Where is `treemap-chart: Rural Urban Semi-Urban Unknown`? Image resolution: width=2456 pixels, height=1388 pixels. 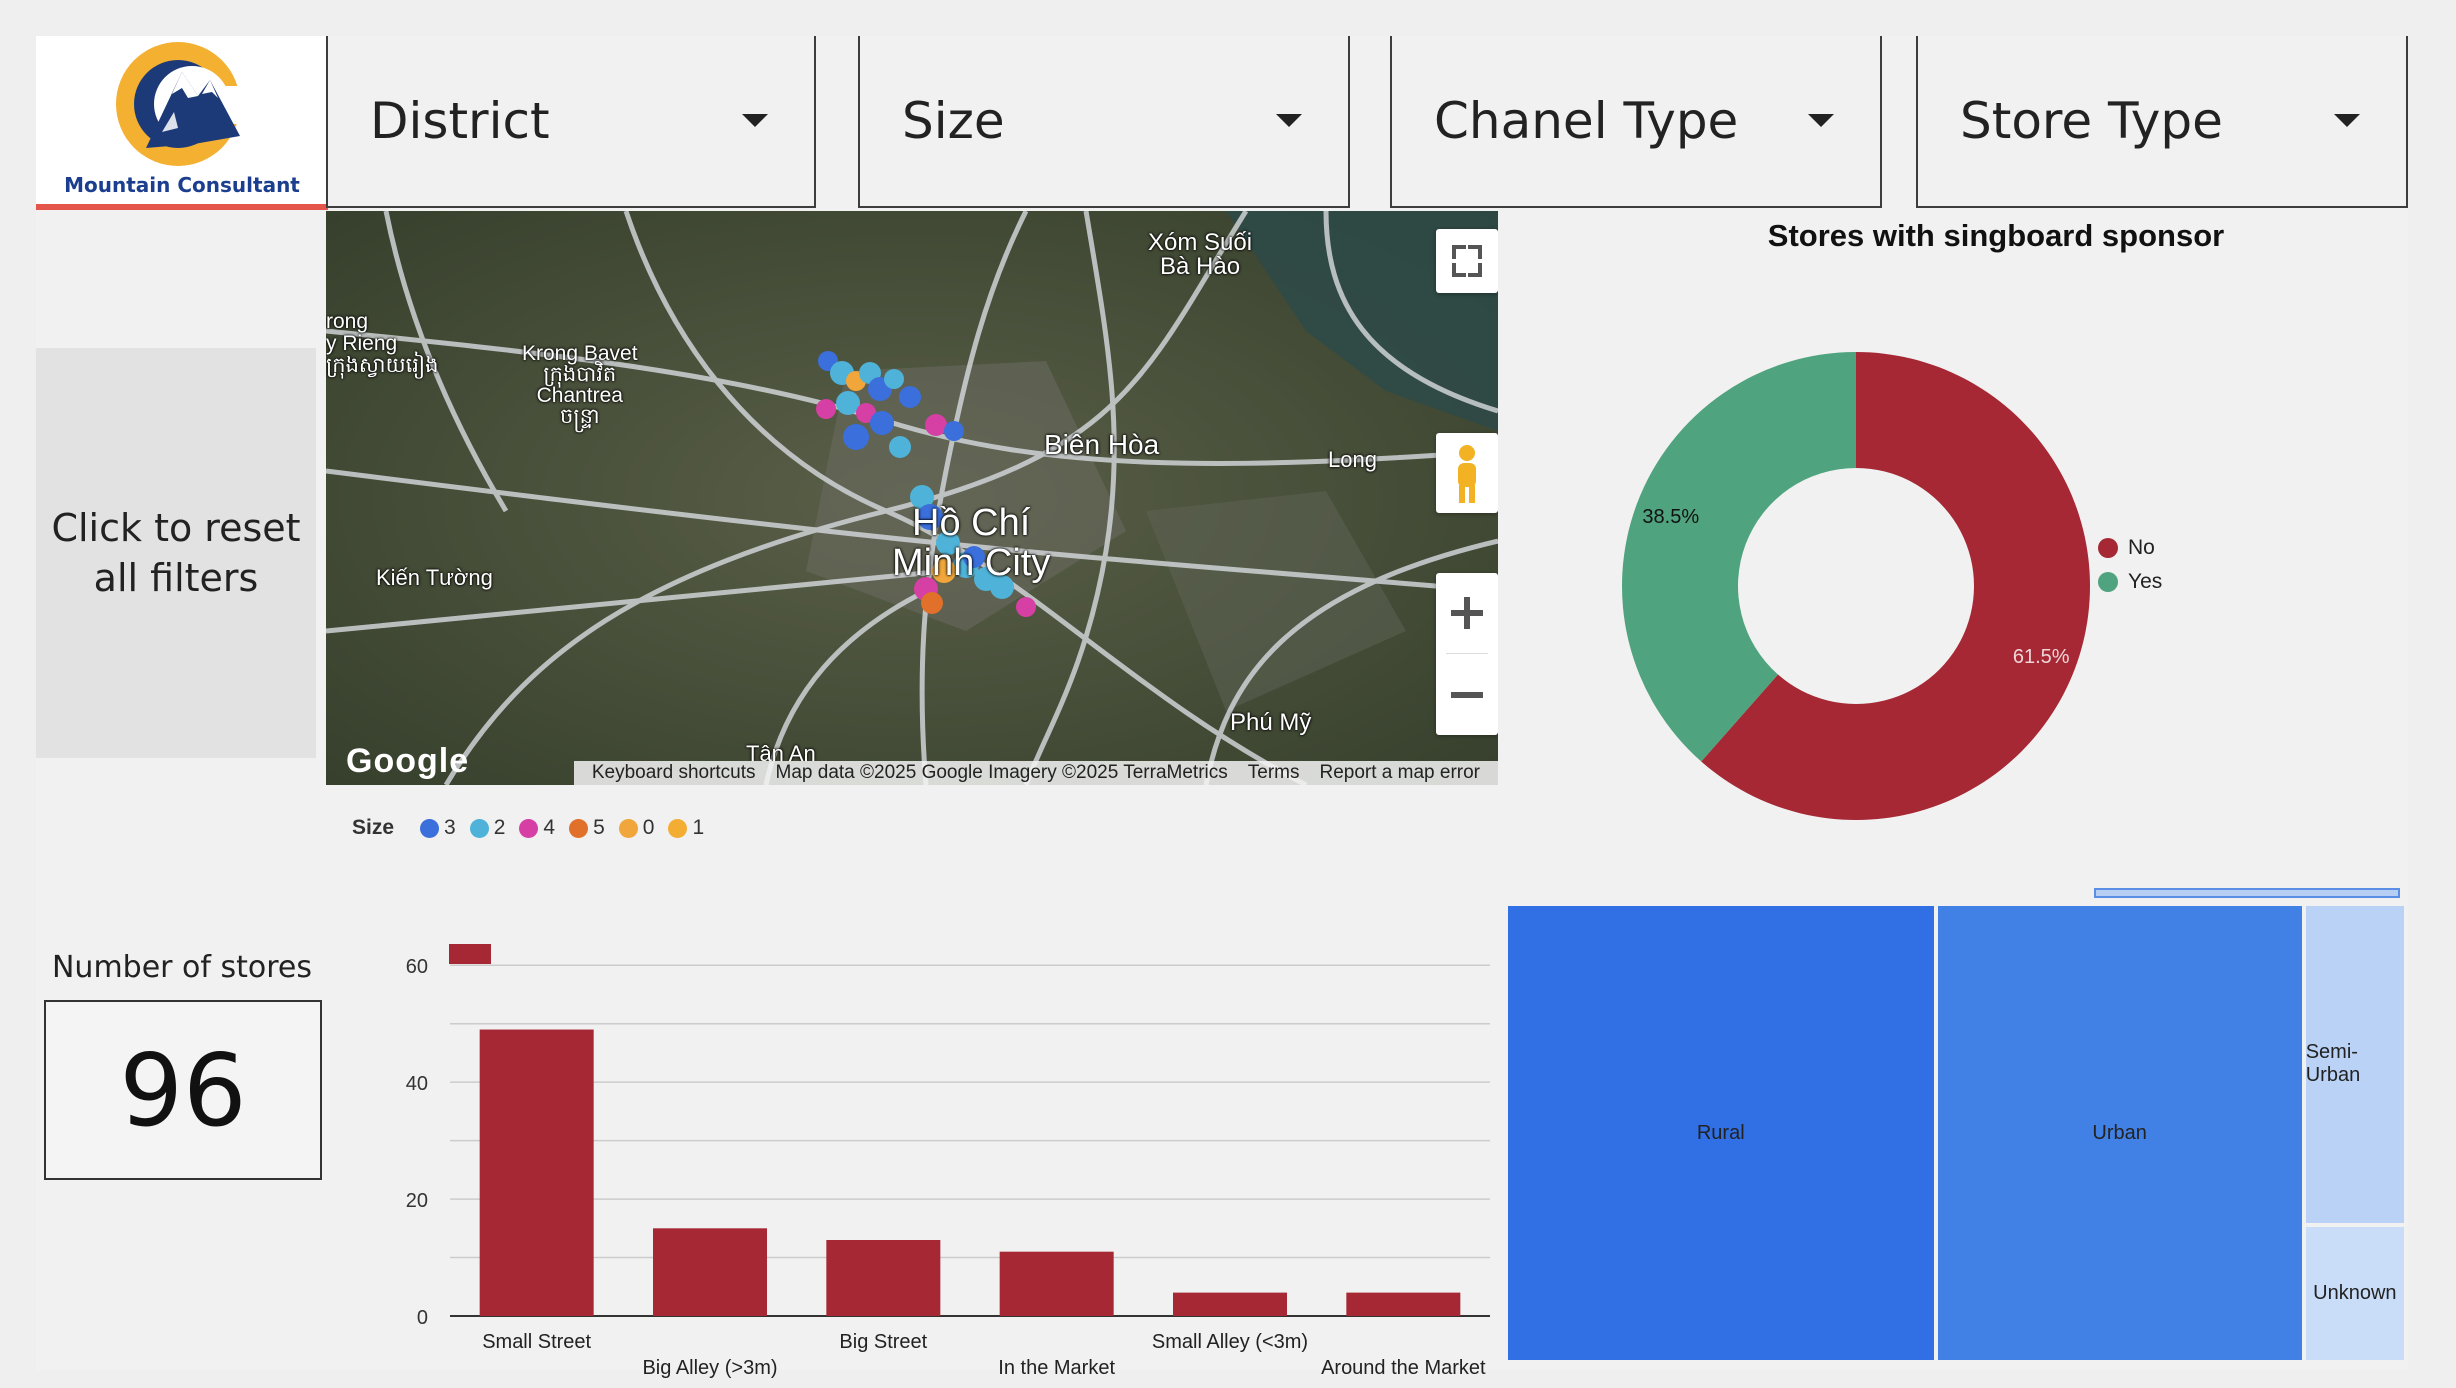
treemap-chart: Rural Urban Semi-Urban Unknown is located at coordinates (1956, 1133).